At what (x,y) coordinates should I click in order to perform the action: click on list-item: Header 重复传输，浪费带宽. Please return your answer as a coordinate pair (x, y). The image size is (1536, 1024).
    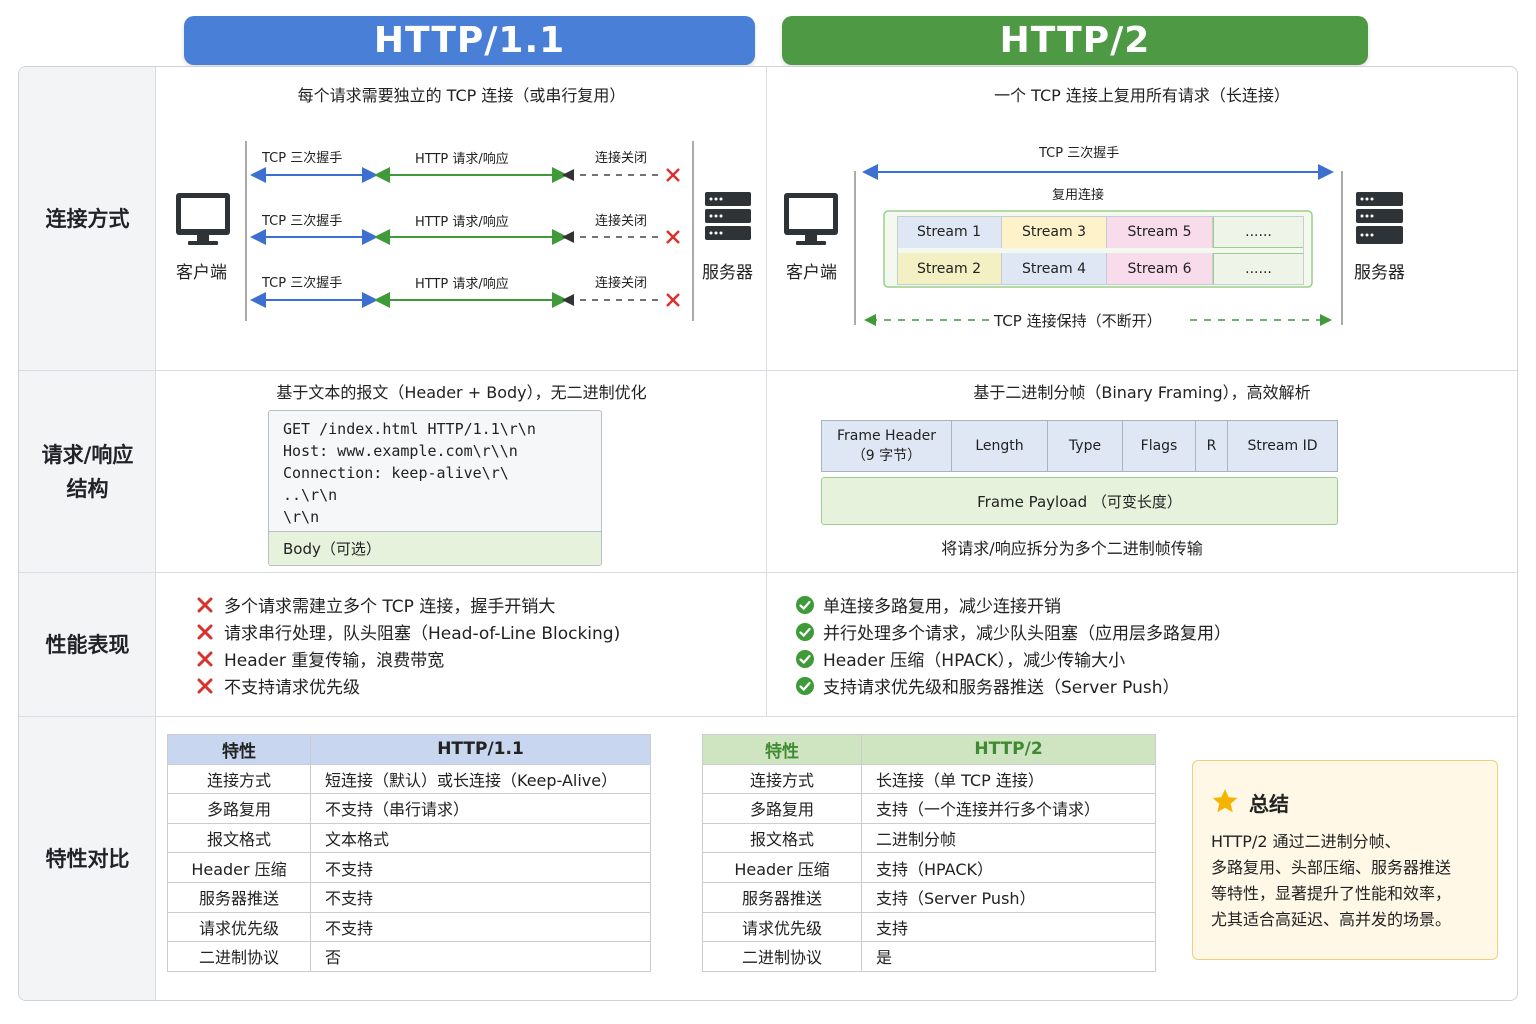
    Looking at the image, I should click on (320, 658).